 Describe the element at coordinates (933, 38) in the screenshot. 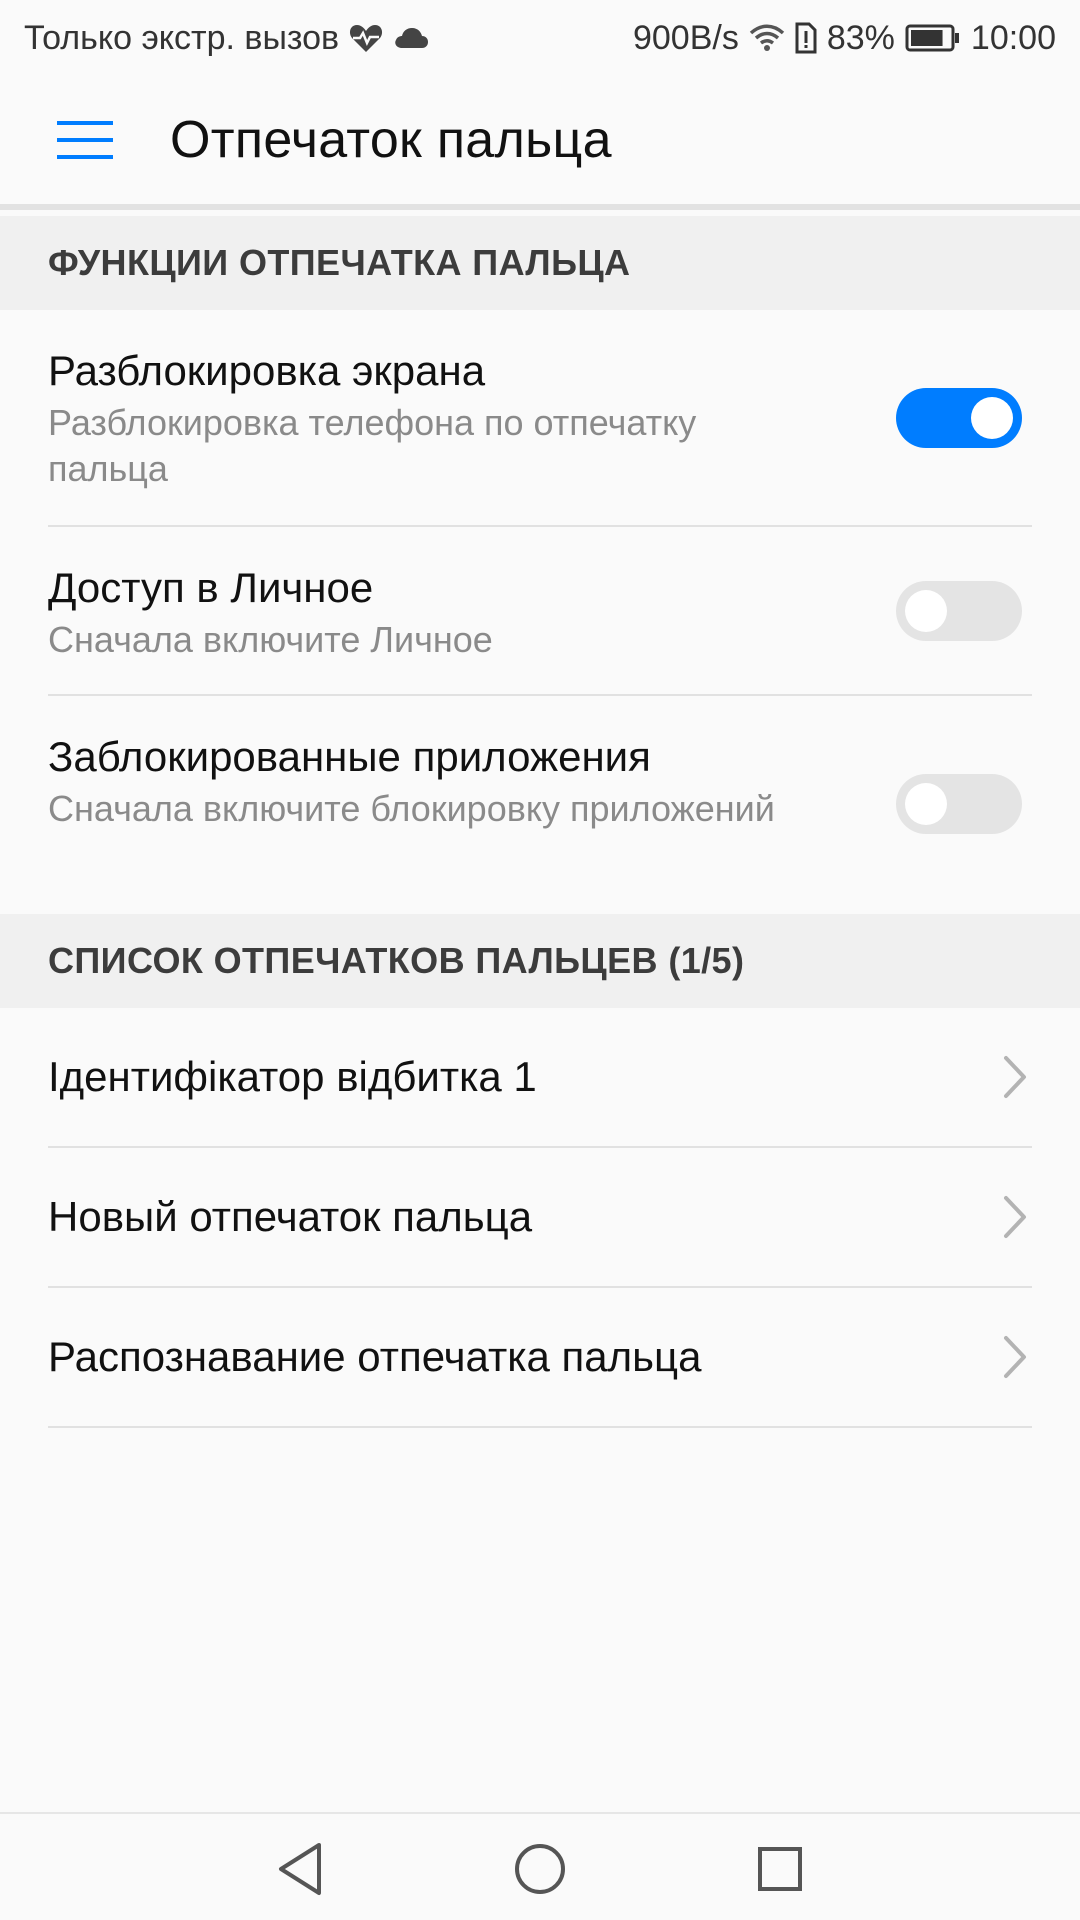

I see `battery-icon` at that location.